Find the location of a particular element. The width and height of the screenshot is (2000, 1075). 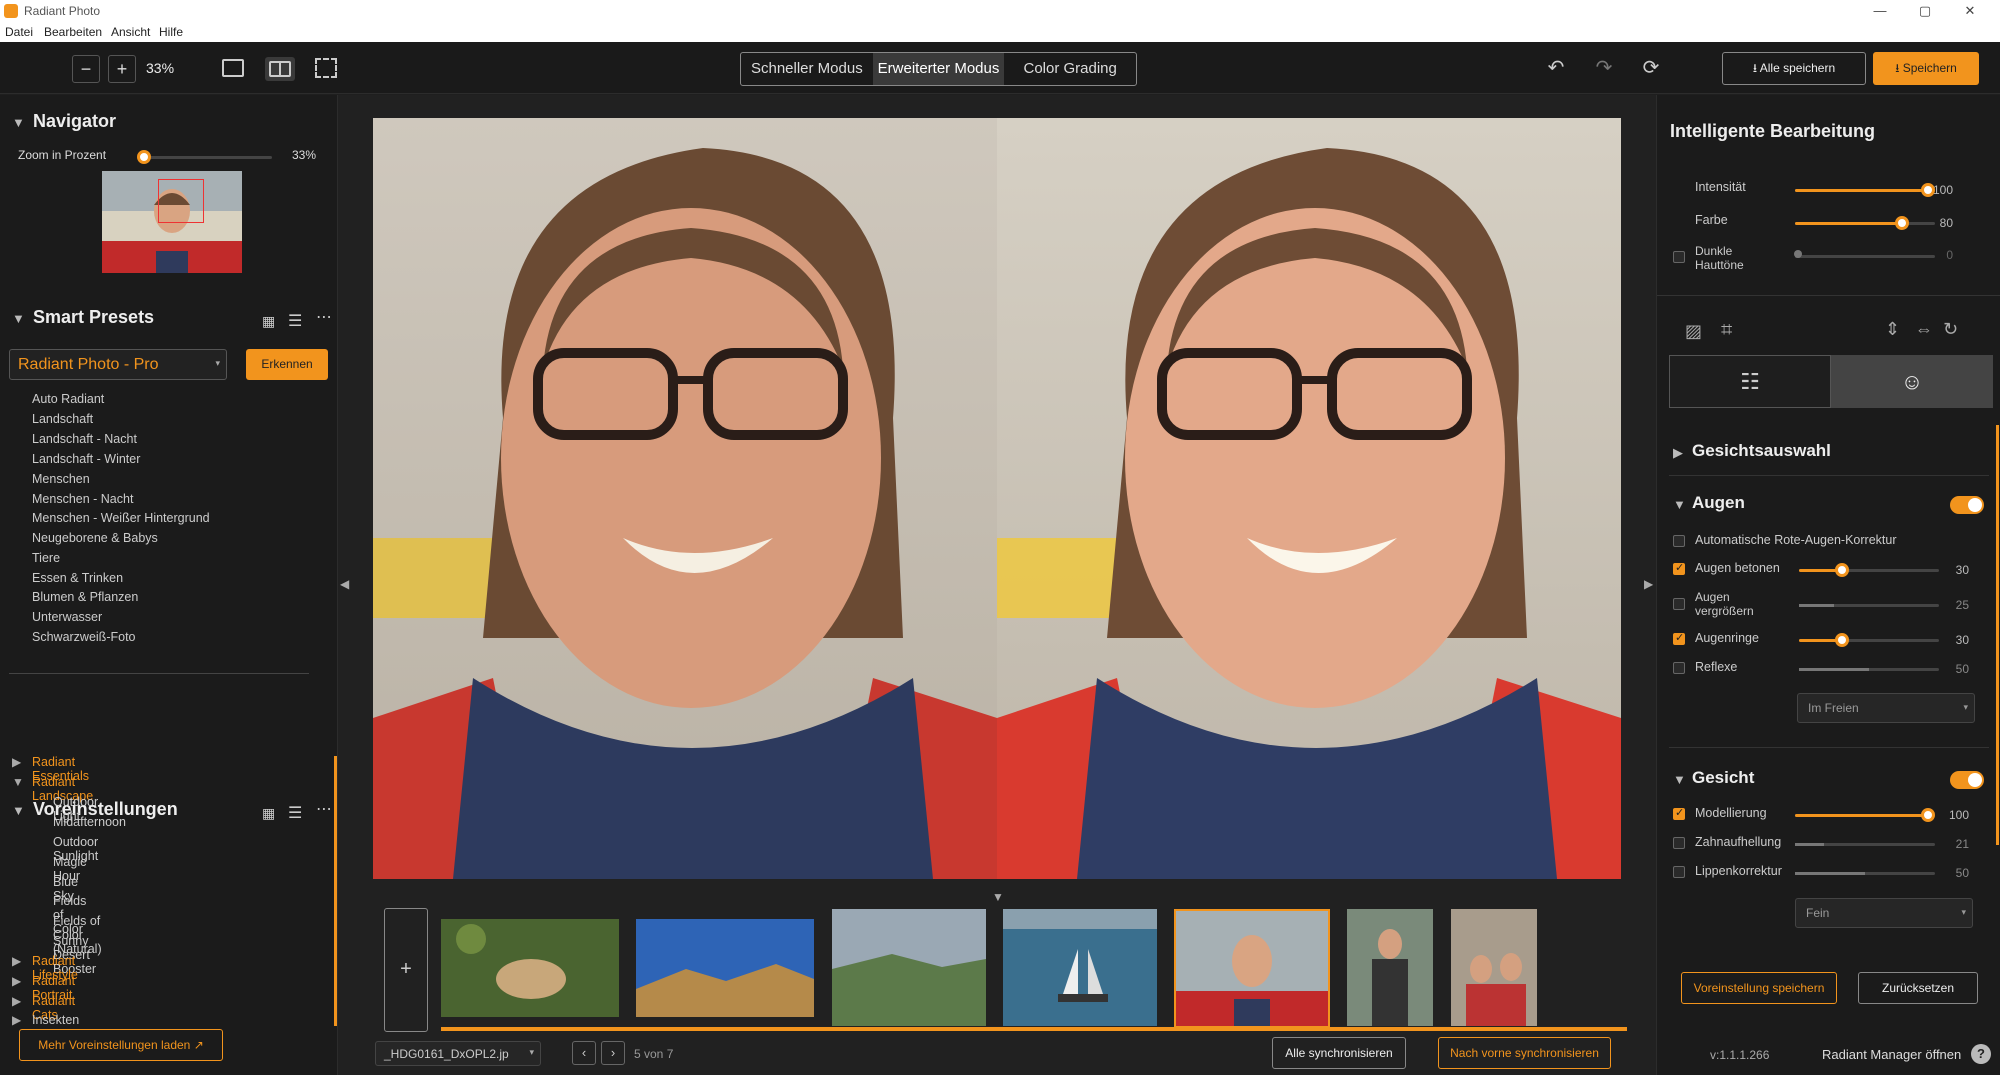

rotate-icon: ↻ is located at coordinates (1950, 329).